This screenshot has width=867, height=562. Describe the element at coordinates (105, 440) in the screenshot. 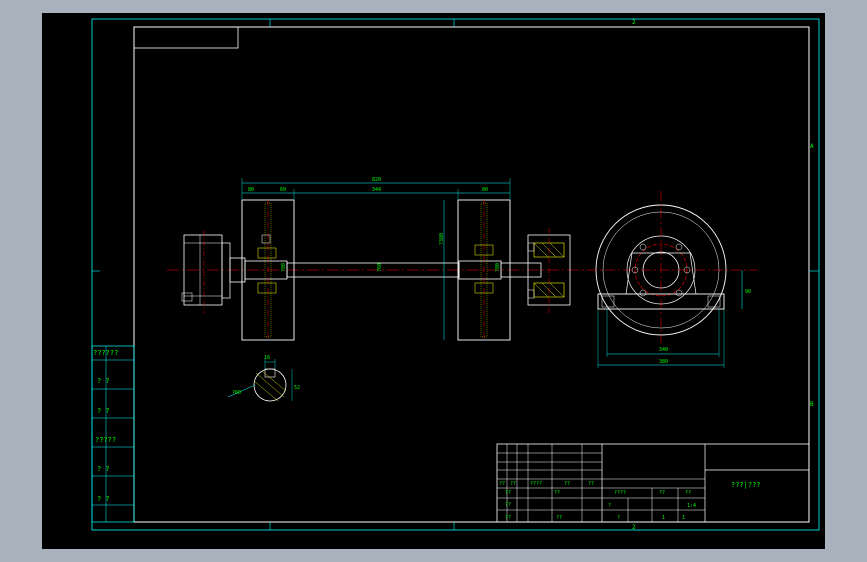

I see `side-label: ?????` at that location.